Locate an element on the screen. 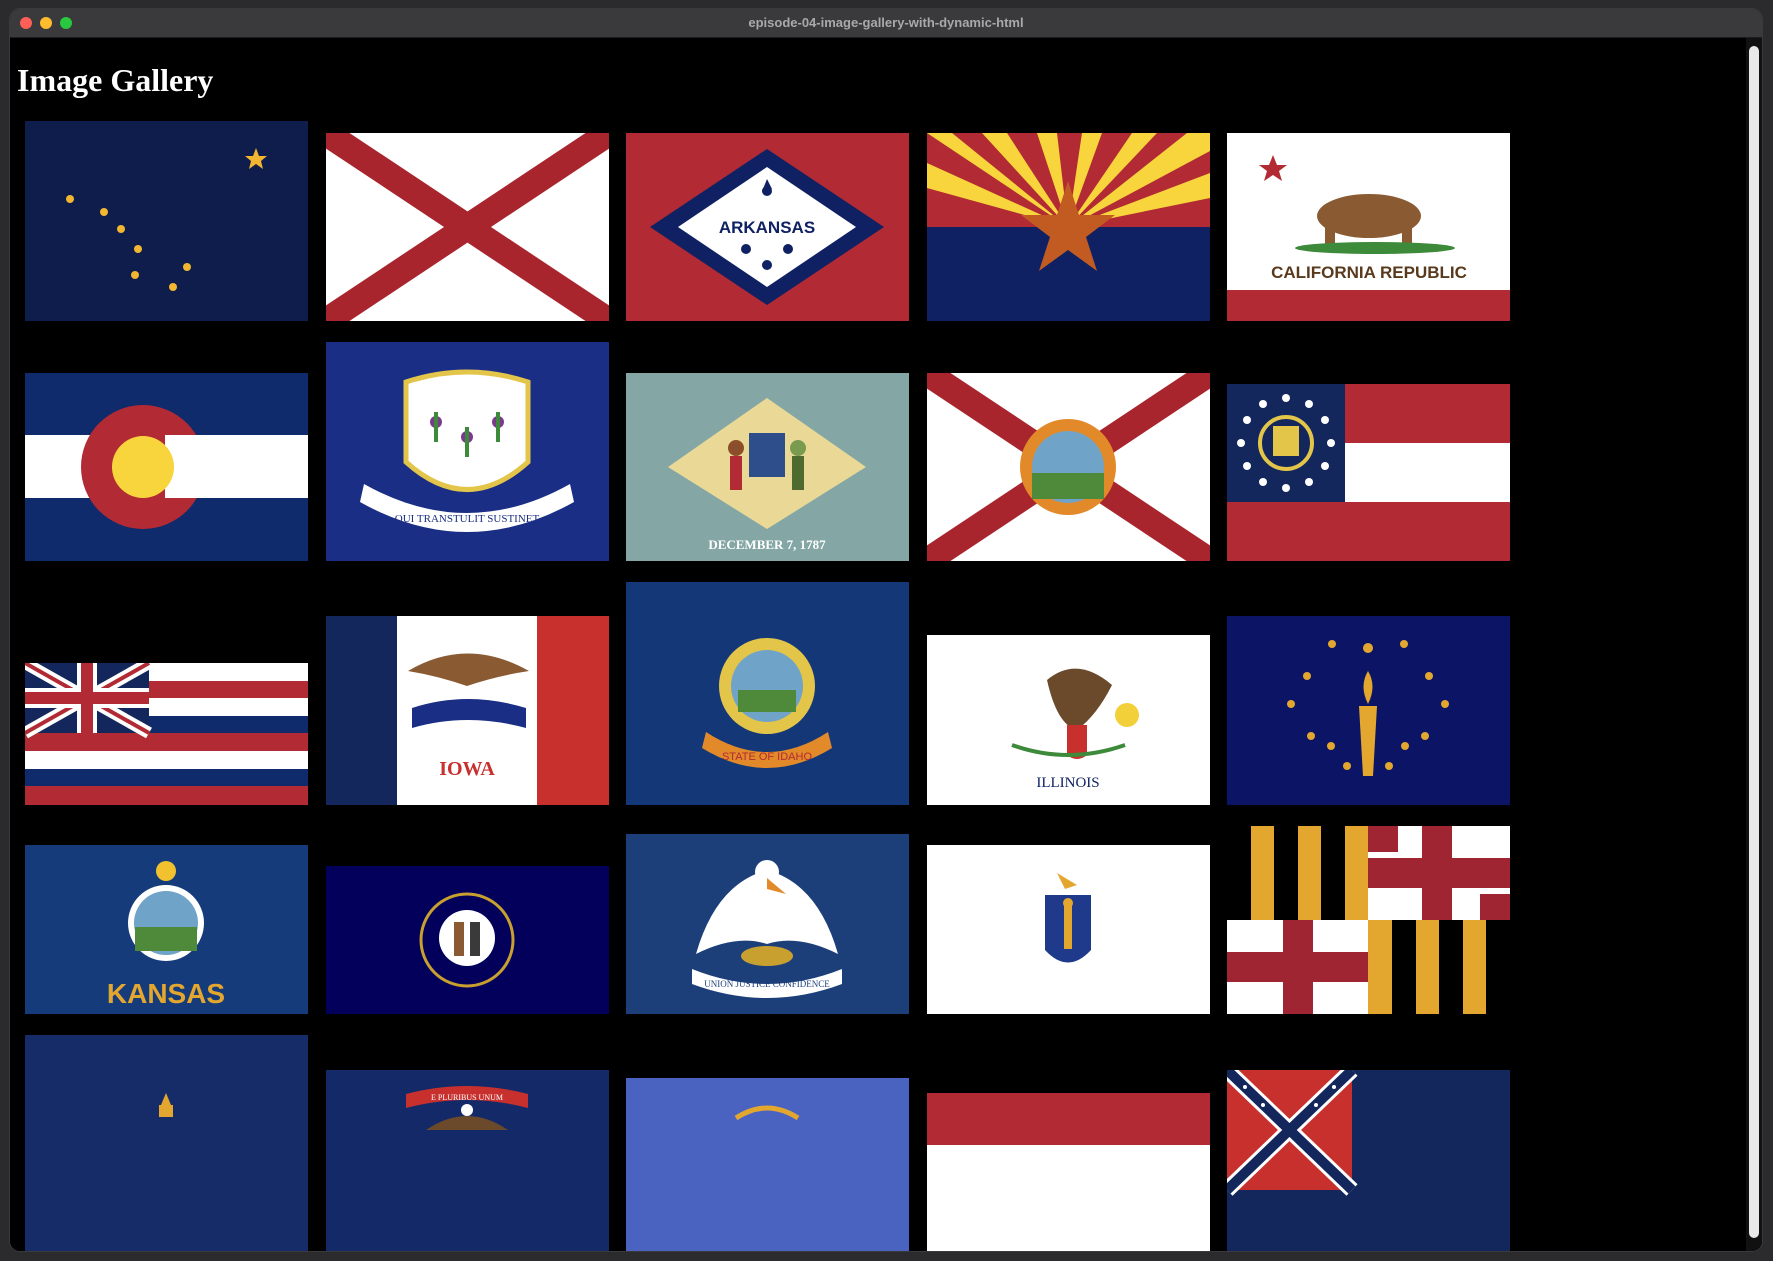  flag-text: DECEMBER 7, 1787 is located at coordinates (767, 544).